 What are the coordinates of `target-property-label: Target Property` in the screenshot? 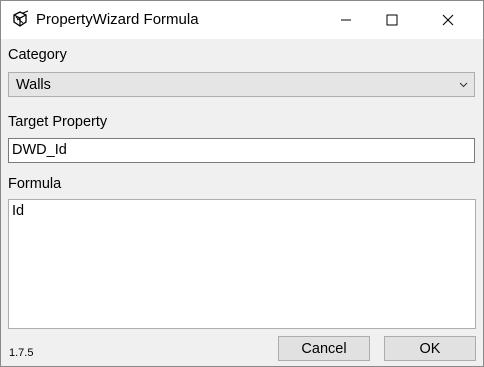 It's located at (58, 122).